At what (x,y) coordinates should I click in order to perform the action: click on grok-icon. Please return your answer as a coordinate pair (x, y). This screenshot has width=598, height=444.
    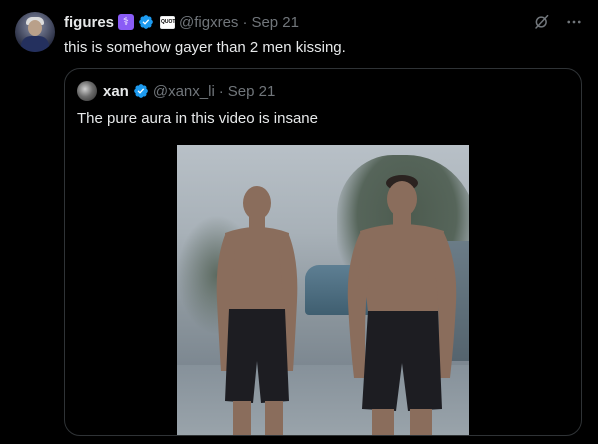
    Looking at the image, I should click on (542, 22).